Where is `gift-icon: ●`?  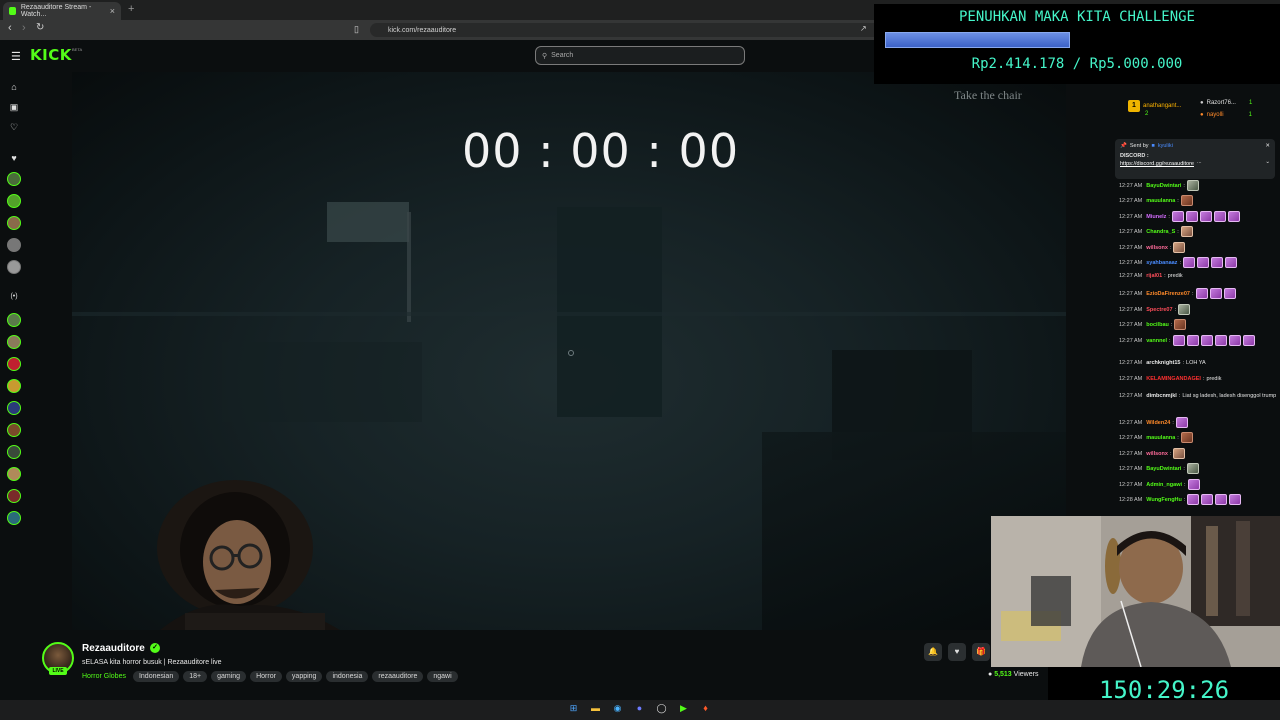
gift-icon: ● is located at coordinates (1202, 103).